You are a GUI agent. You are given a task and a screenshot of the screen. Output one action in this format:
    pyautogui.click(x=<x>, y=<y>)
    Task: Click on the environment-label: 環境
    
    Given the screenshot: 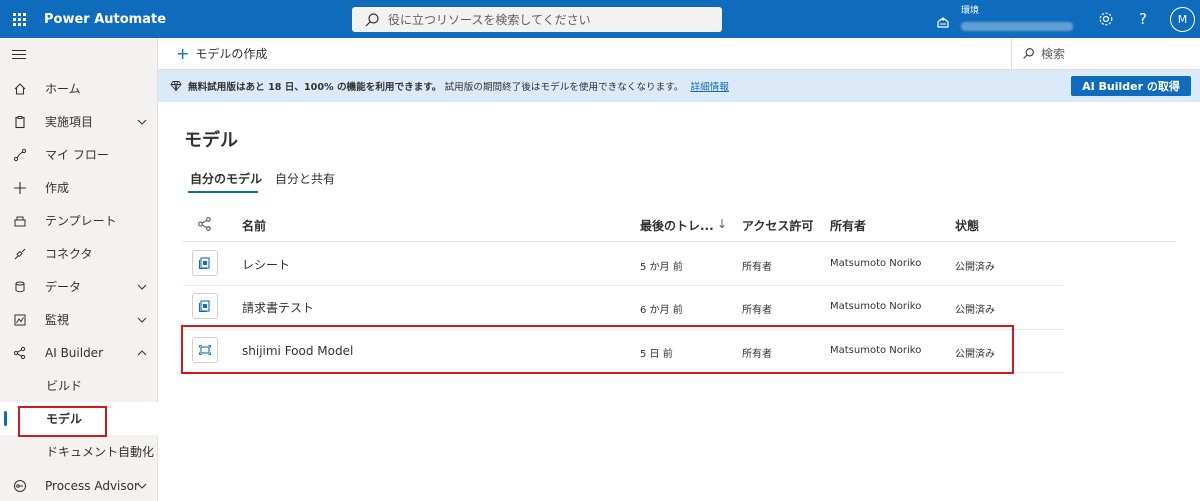 What is the action you would take?
    pyautogui.click(x=970, y=11)
    